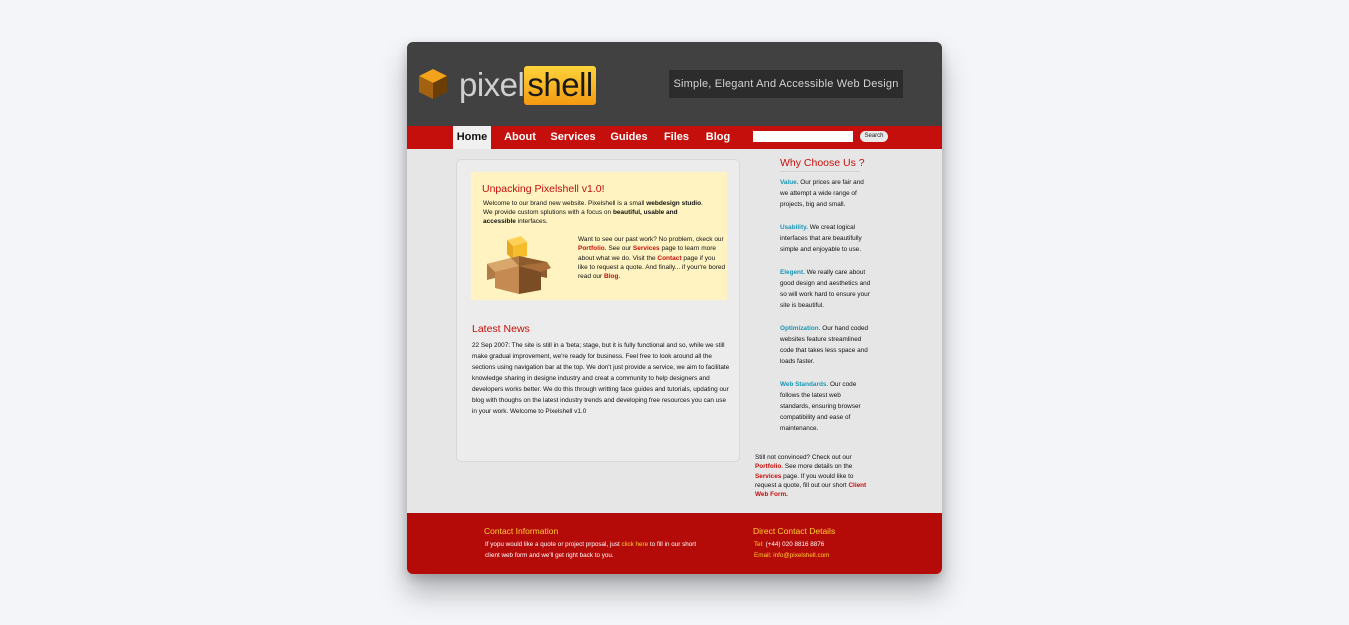  I want to click on blog-link: Blog, so click(611, 276).